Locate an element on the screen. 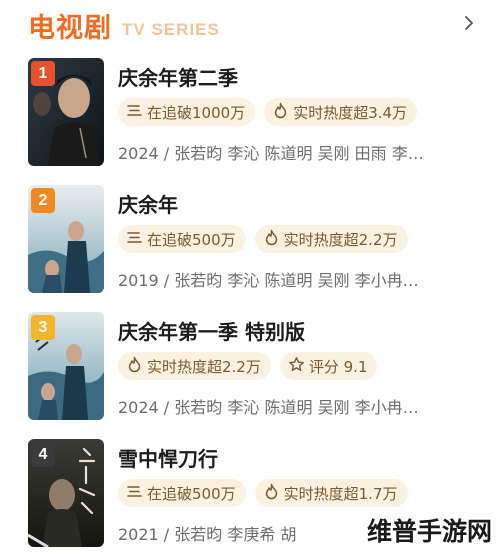 Image resolution: width=500 pixels, height=559 pixels. rank-badge: 3 is located at coordinates (43, 327).